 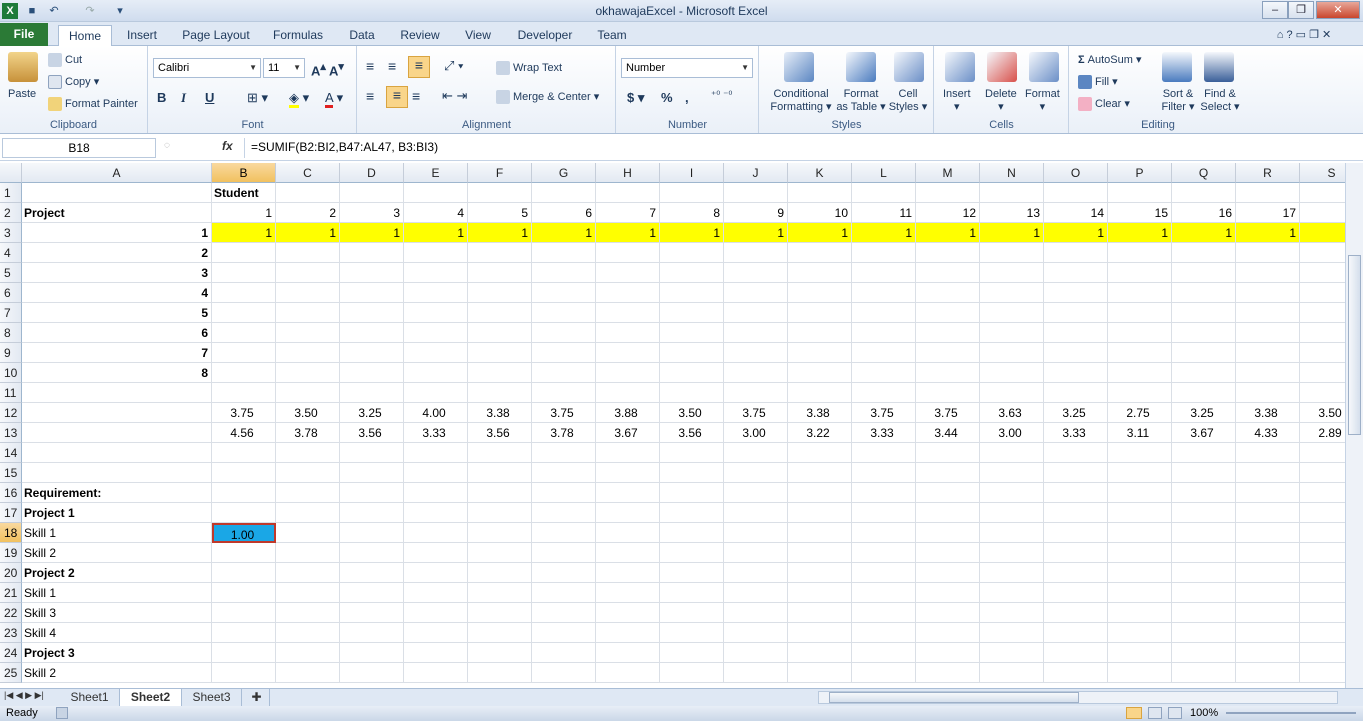 I want to click on row-header-23: 23, so click(x=11, y=633).